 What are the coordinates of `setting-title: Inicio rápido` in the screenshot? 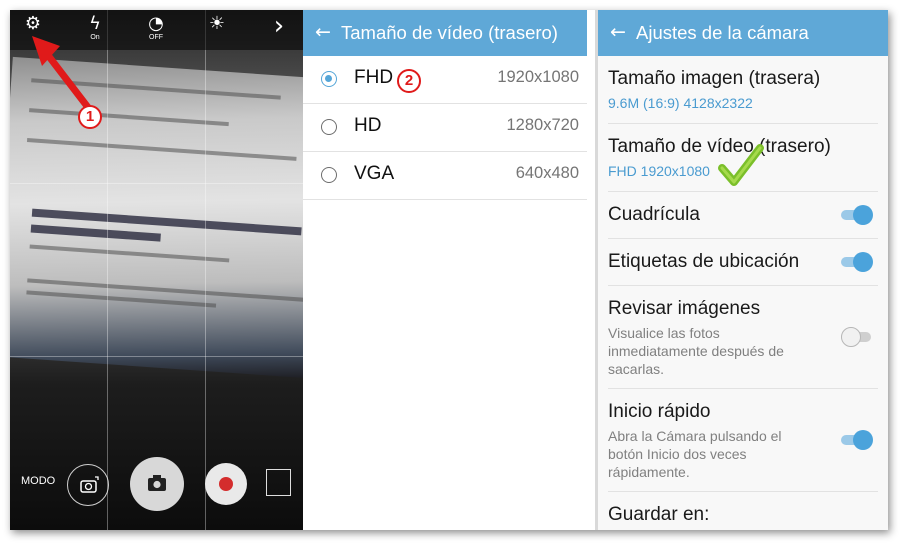 It's located at (659, 411).